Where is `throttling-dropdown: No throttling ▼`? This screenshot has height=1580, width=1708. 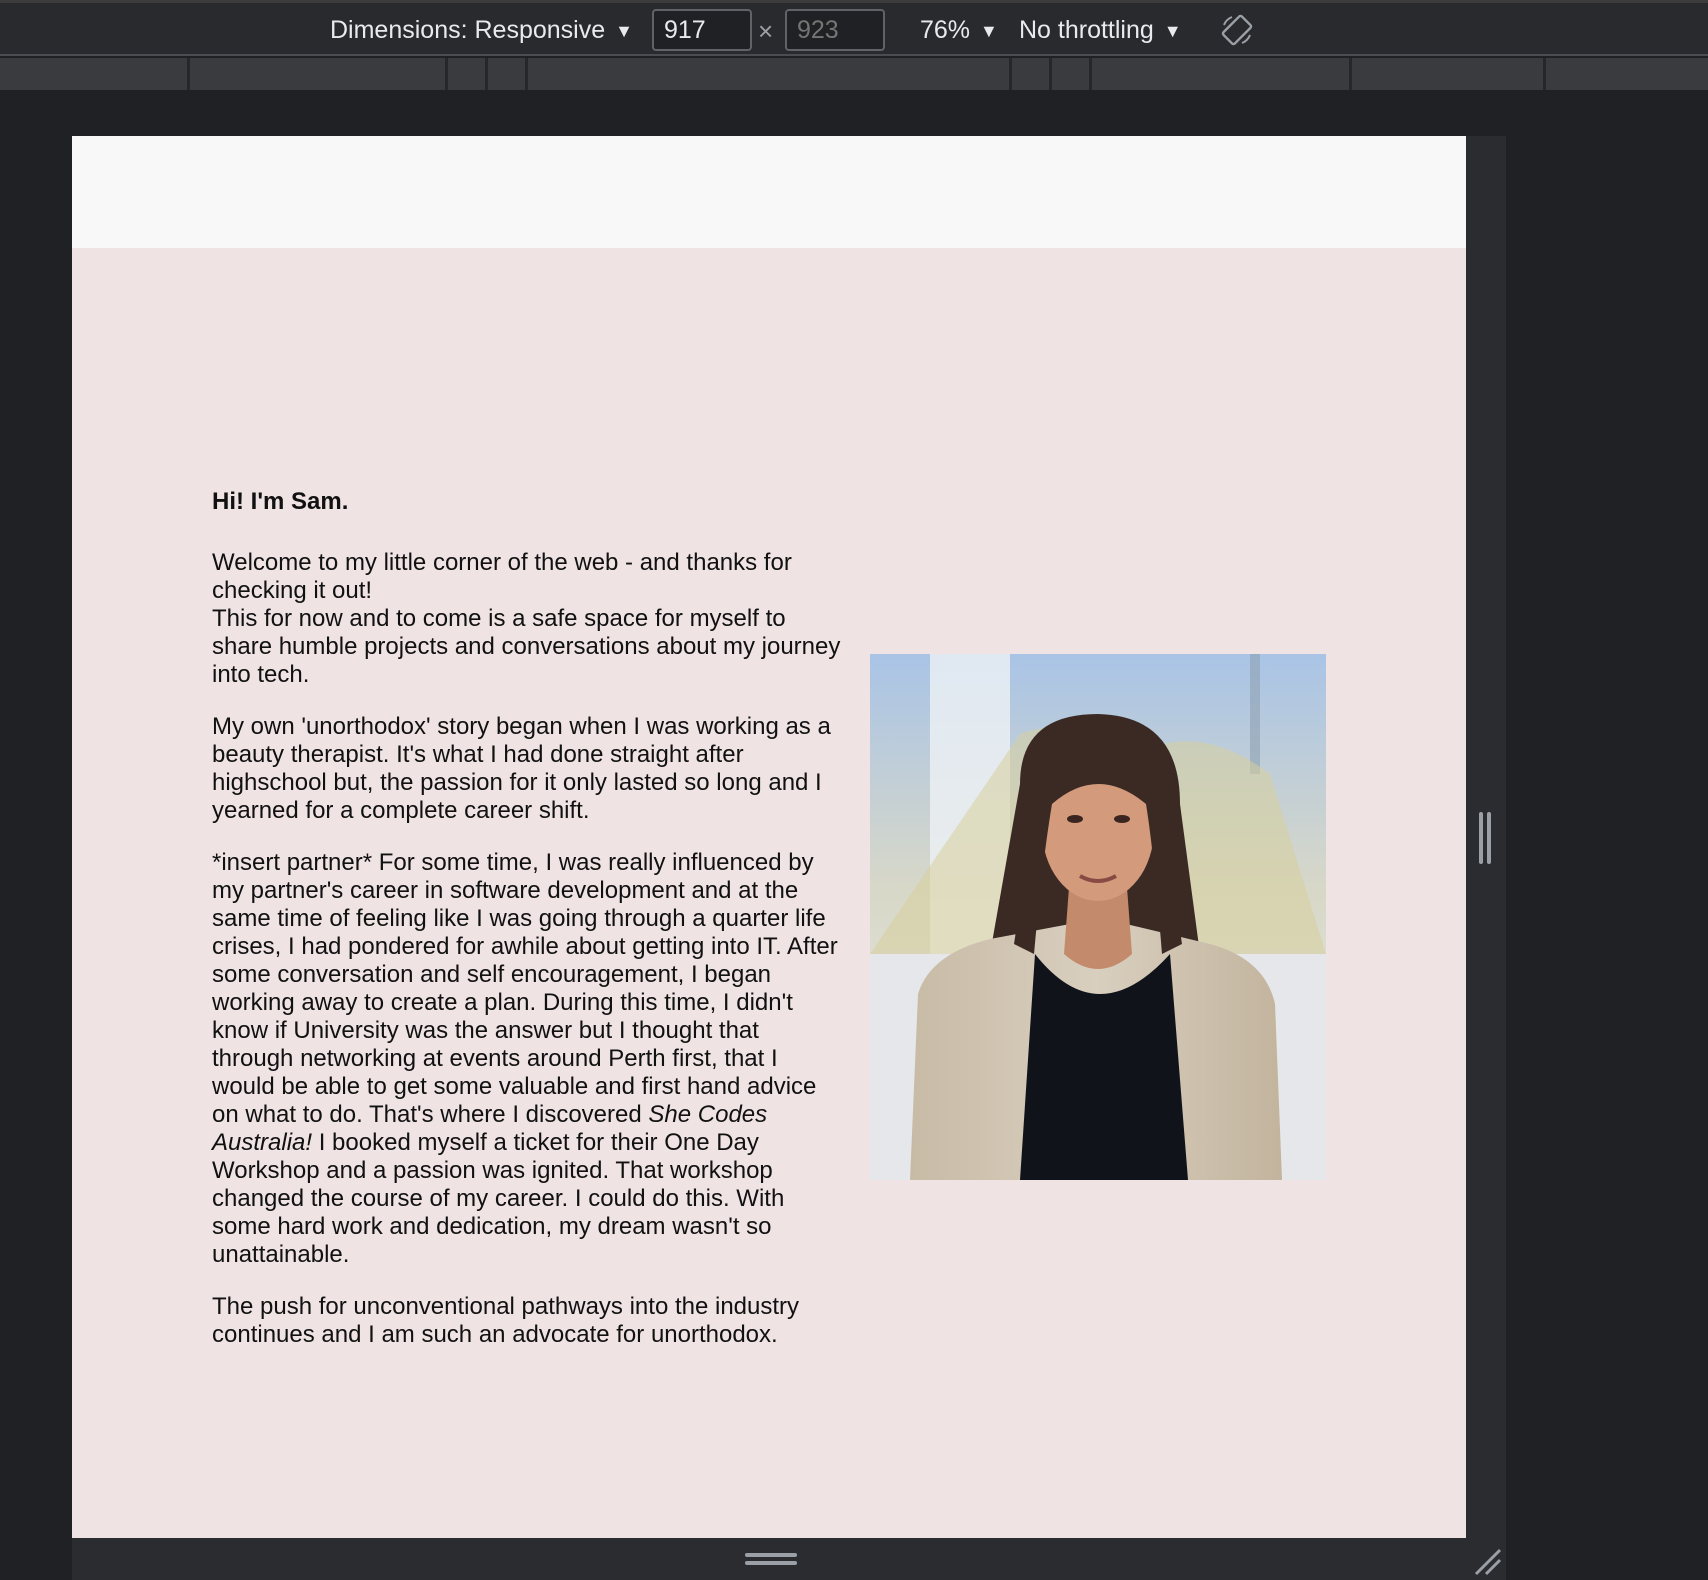
throttling-dropdown: No throttling ▼ is located at coordinates (1100, 30).